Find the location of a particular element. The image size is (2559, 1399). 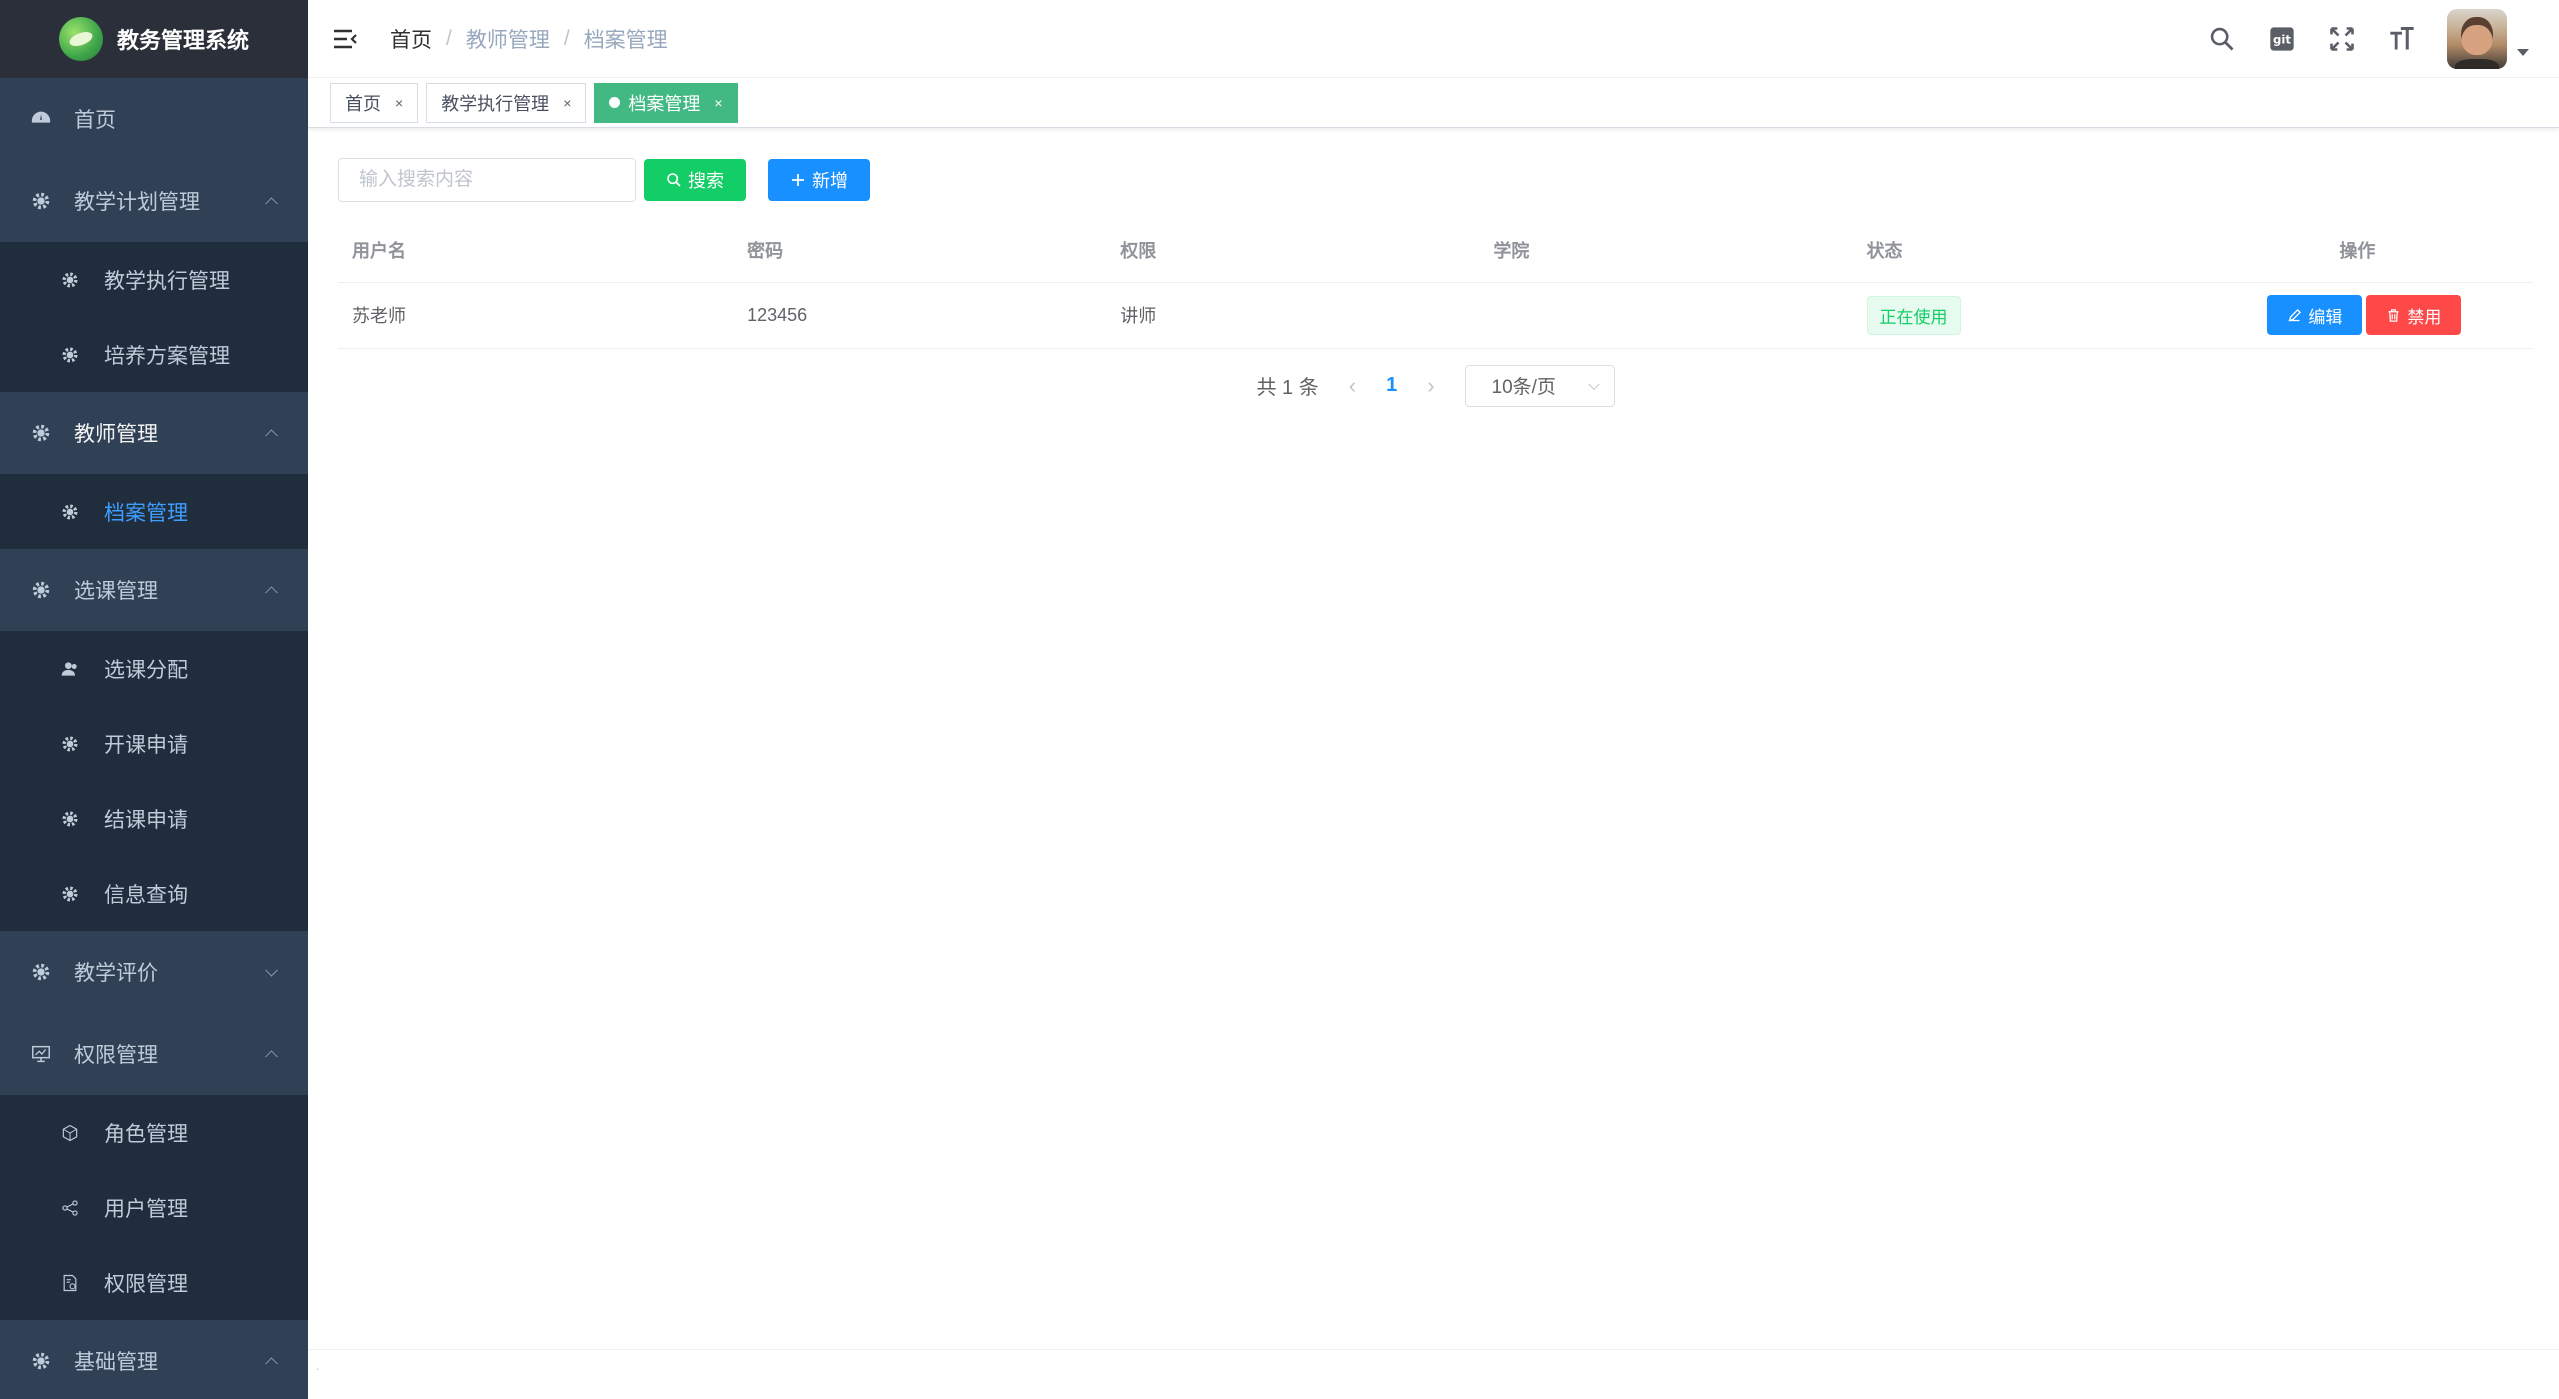

tag-home: 首页 × is located at coordinates (374, 102).